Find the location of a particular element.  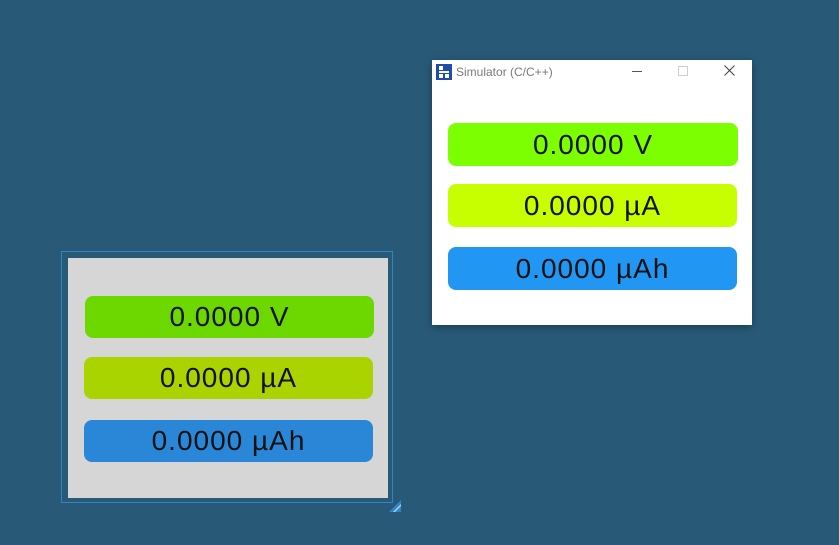

maximize-icon is located at coordinates (683, 72).